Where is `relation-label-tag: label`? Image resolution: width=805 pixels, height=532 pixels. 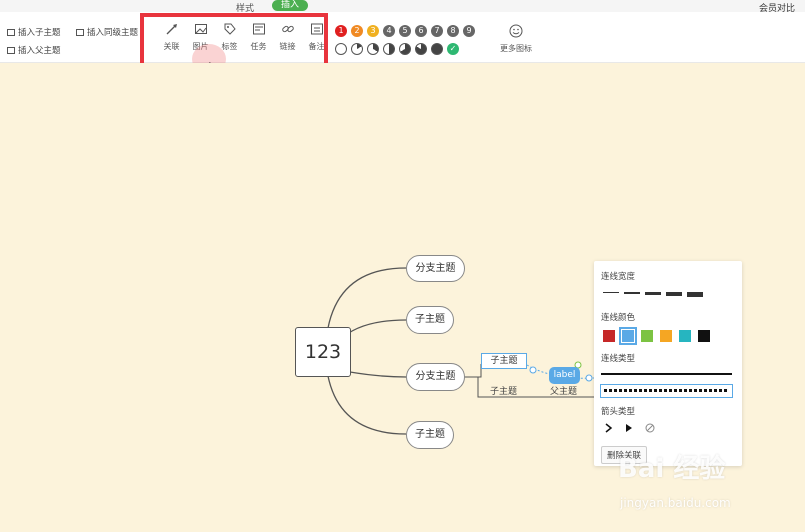
relation-label-tag: label is located at coordinates (564, 375).